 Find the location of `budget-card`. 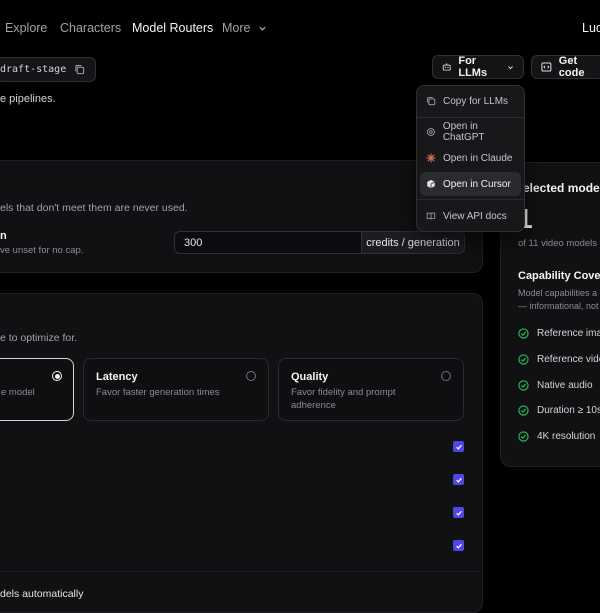

budget-card is located at coordinates (241, 216).